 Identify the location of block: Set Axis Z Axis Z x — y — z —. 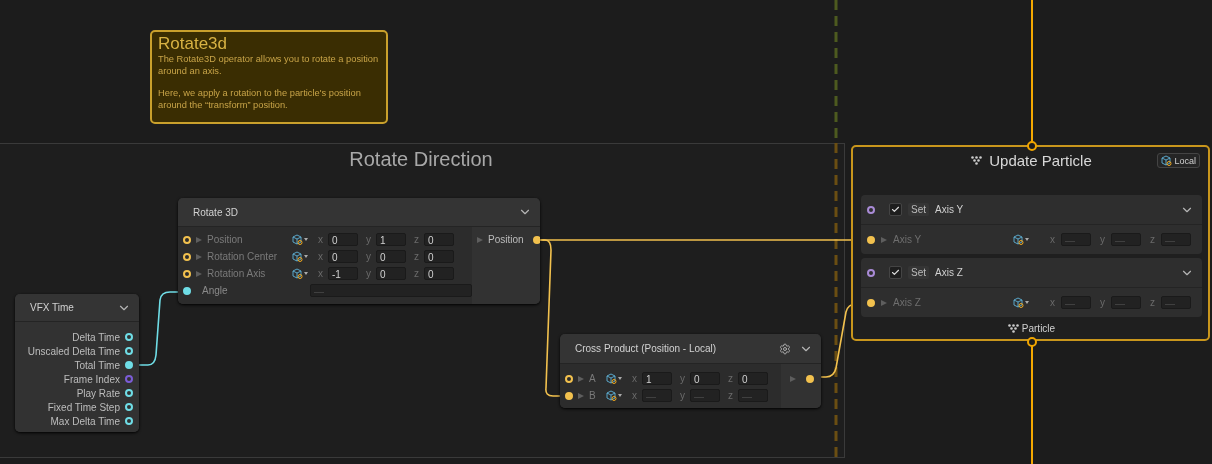
(1031, 288).